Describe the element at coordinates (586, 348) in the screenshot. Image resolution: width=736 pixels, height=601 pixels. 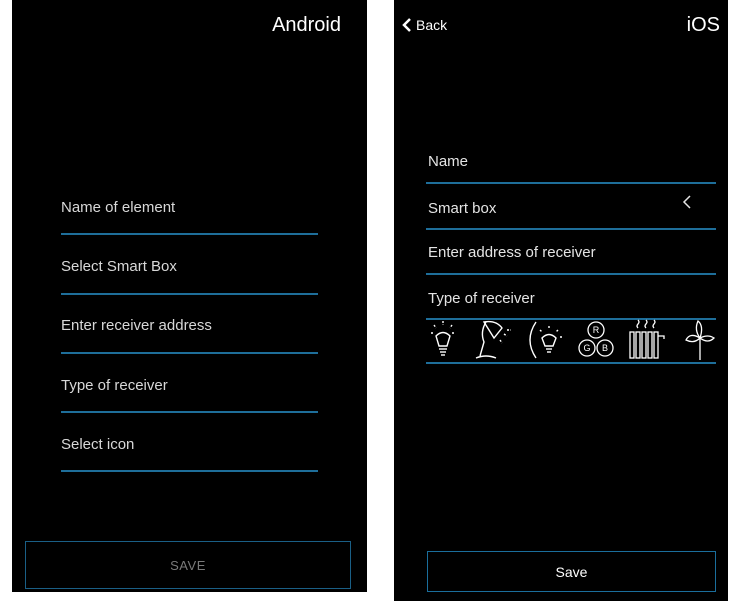
I see `svg-text: G` at that location.